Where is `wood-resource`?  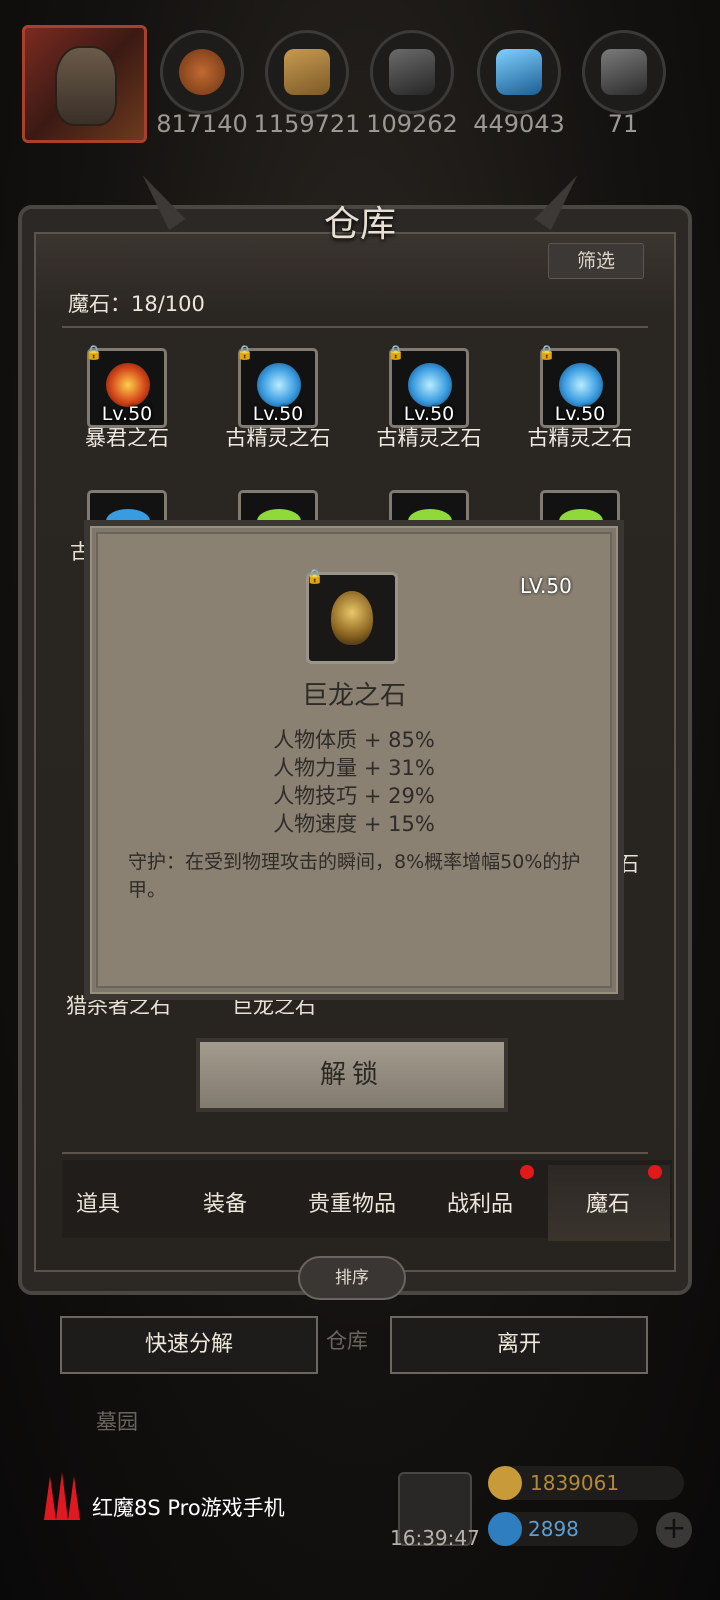
wood-resource is located at coordinates (307, 72).